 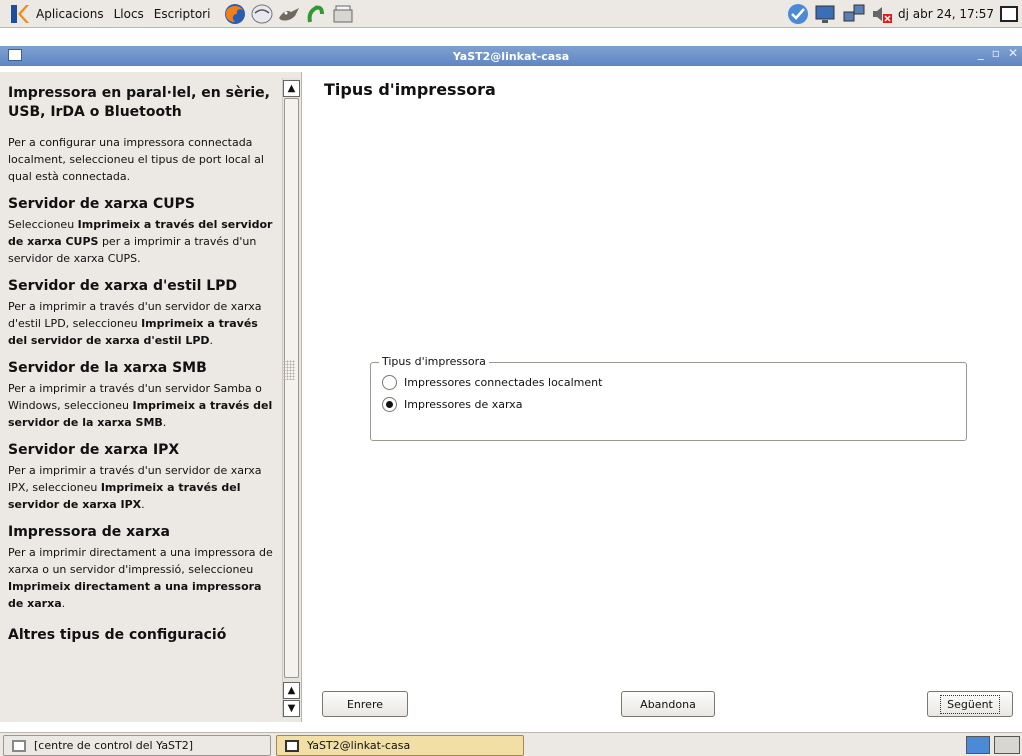 What do you see at coordinates (996, 53) in the screenshot?
I see `maximize-icon: ▫` at bounding box center [996, 53].